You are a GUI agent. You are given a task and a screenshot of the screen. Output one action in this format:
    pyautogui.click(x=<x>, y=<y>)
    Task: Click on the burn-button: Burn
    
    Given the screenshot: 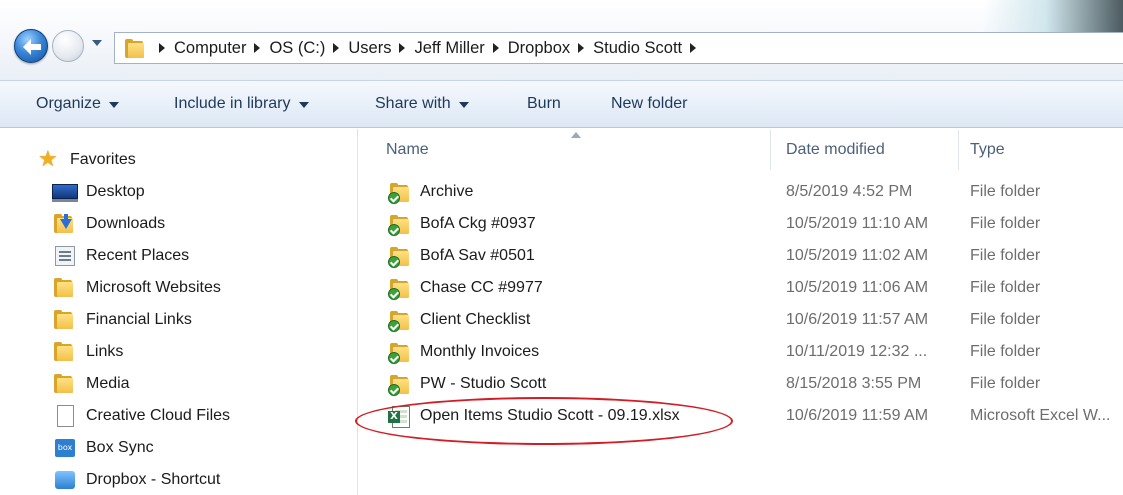 What is the action you would take?
    pyautogui.click(x=544, y=104)
    